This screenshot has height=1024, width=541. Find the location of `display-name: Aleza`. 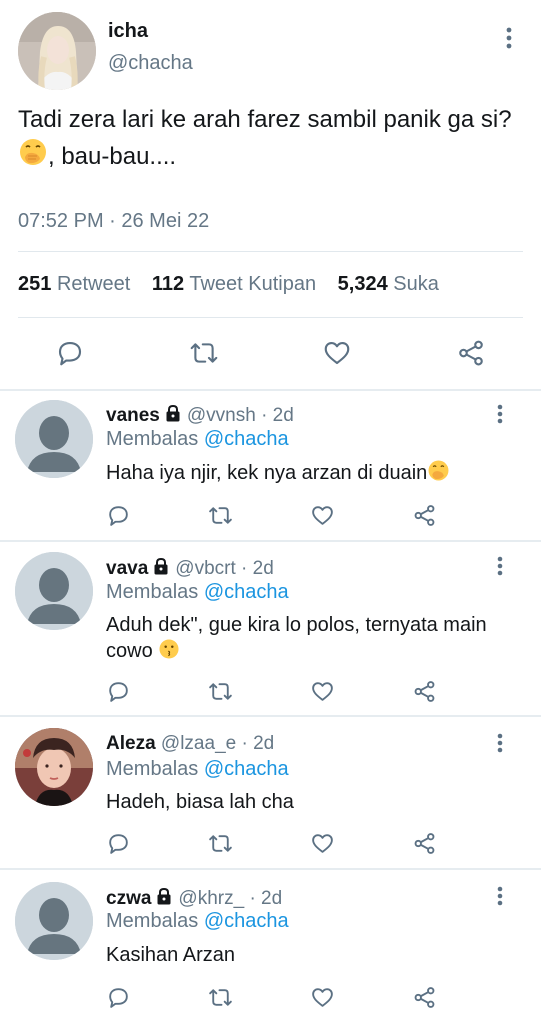

display-name: Aleza is located at coordinates (131, 743).